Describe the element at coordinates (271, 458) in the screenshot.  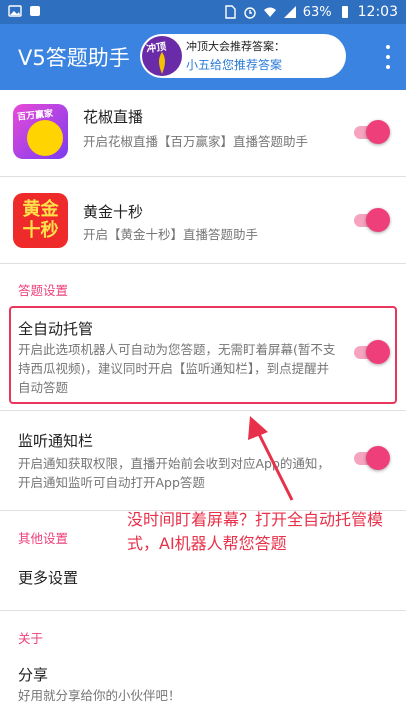
I see `annotation-arrow-icon` at that location.